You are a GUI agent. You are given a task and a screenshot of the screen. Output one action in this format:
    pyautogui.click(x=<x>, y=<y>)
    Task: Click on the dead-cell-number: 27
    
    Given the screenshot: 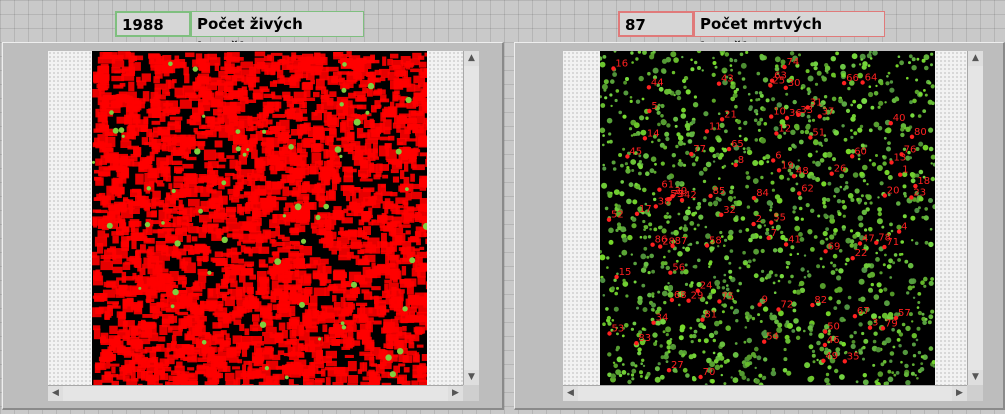 What is the action you would take?
    pyautogui.click(x=677, y=365)
    